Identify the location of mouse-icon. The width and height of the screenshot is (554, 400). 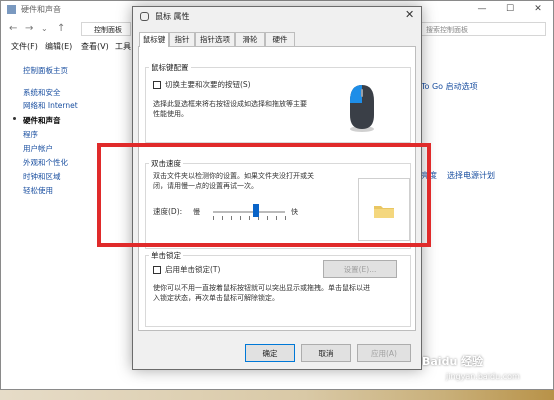
(144, 16).